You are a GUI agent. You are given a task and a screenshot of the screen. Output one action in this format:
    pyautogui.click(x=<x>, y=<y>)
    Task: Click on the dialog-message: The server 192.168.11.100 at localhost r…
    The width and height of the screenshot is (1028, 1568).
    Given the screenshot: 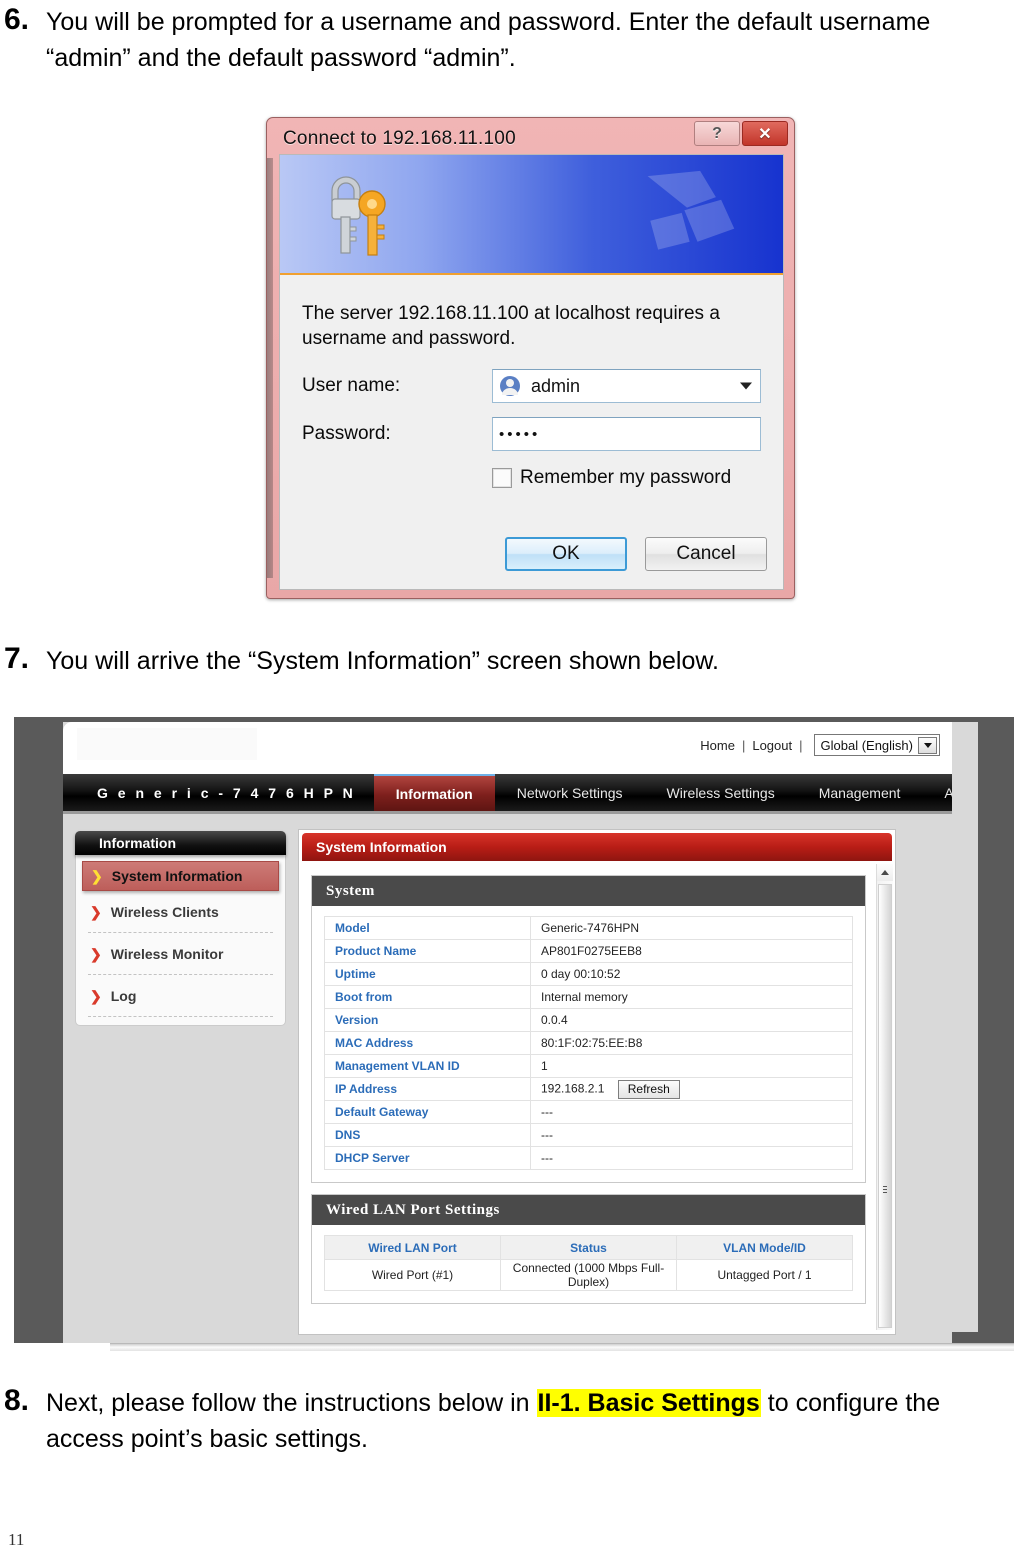 What is the action you would take?
    pyautogui.click(x=511, y=326)
    